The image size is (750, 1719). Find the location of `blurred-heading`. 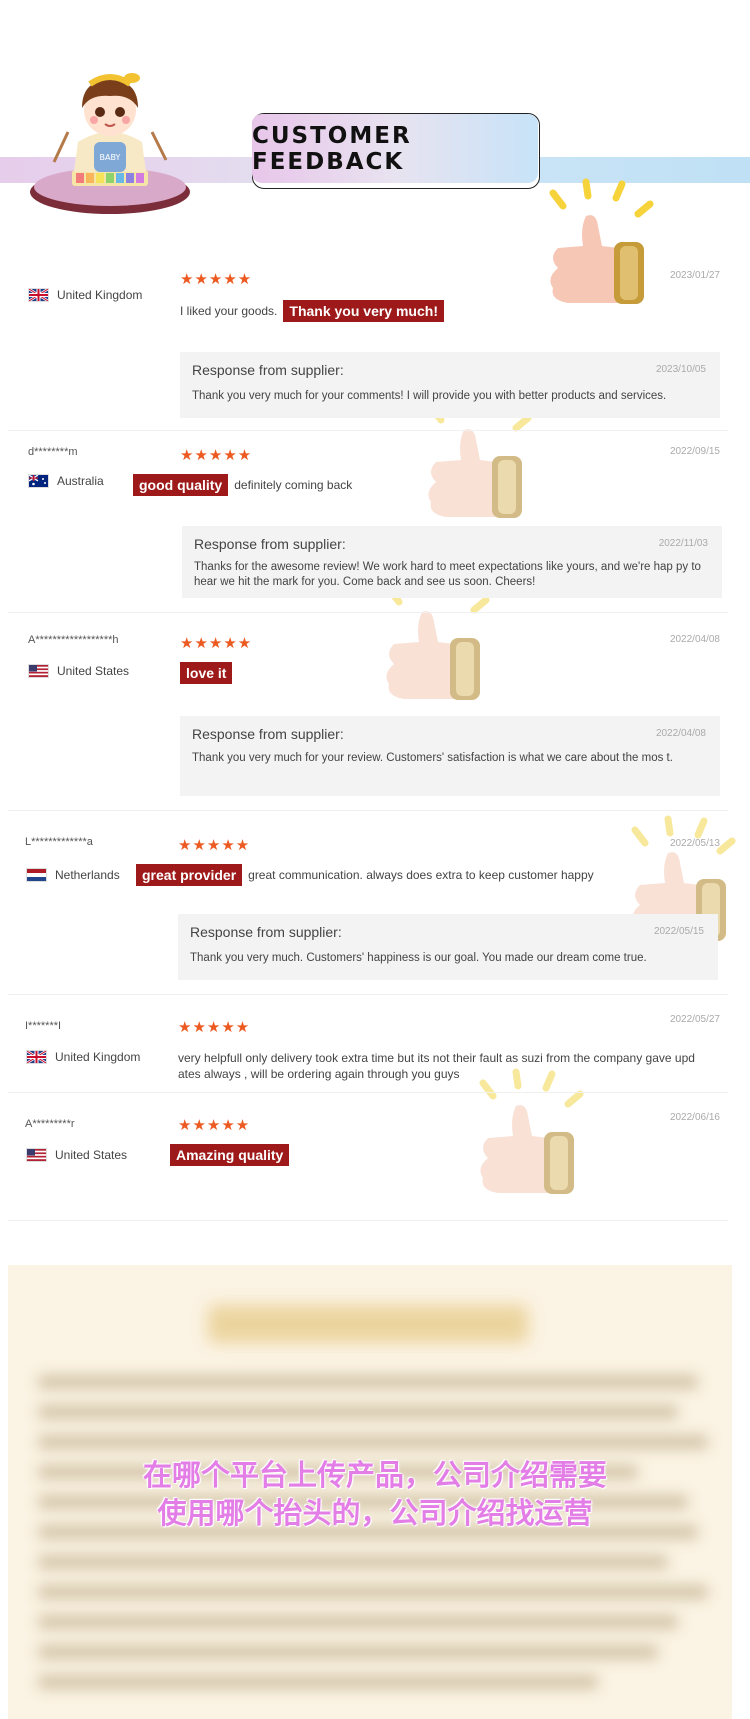

blurred-heading is located at coordinates (368, 1324).